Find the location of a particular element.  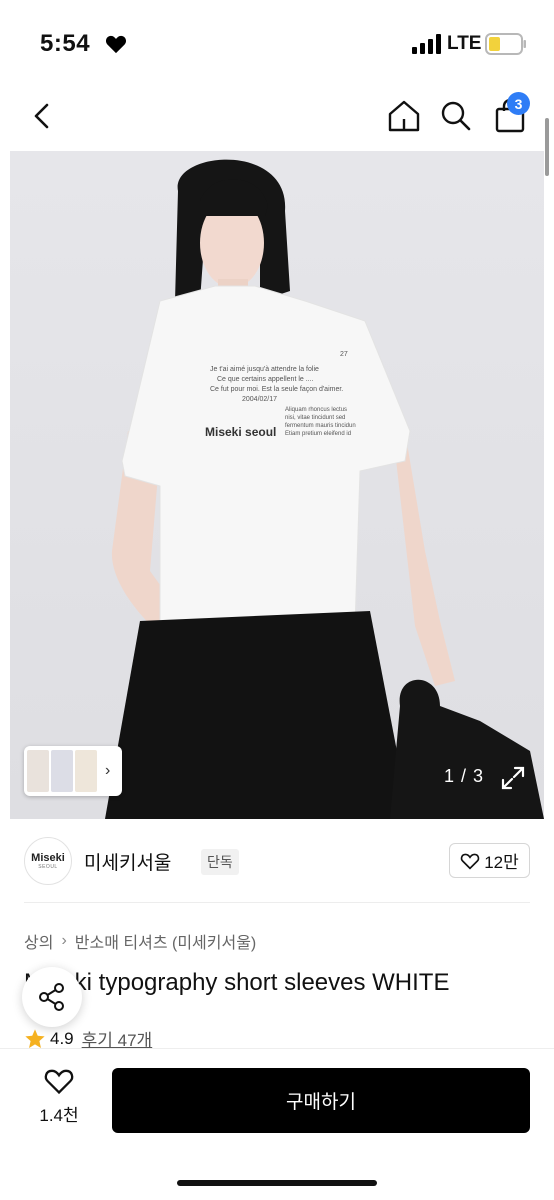

svg-text: fermentum mauris tincidun is located at coordinates (320, 426).